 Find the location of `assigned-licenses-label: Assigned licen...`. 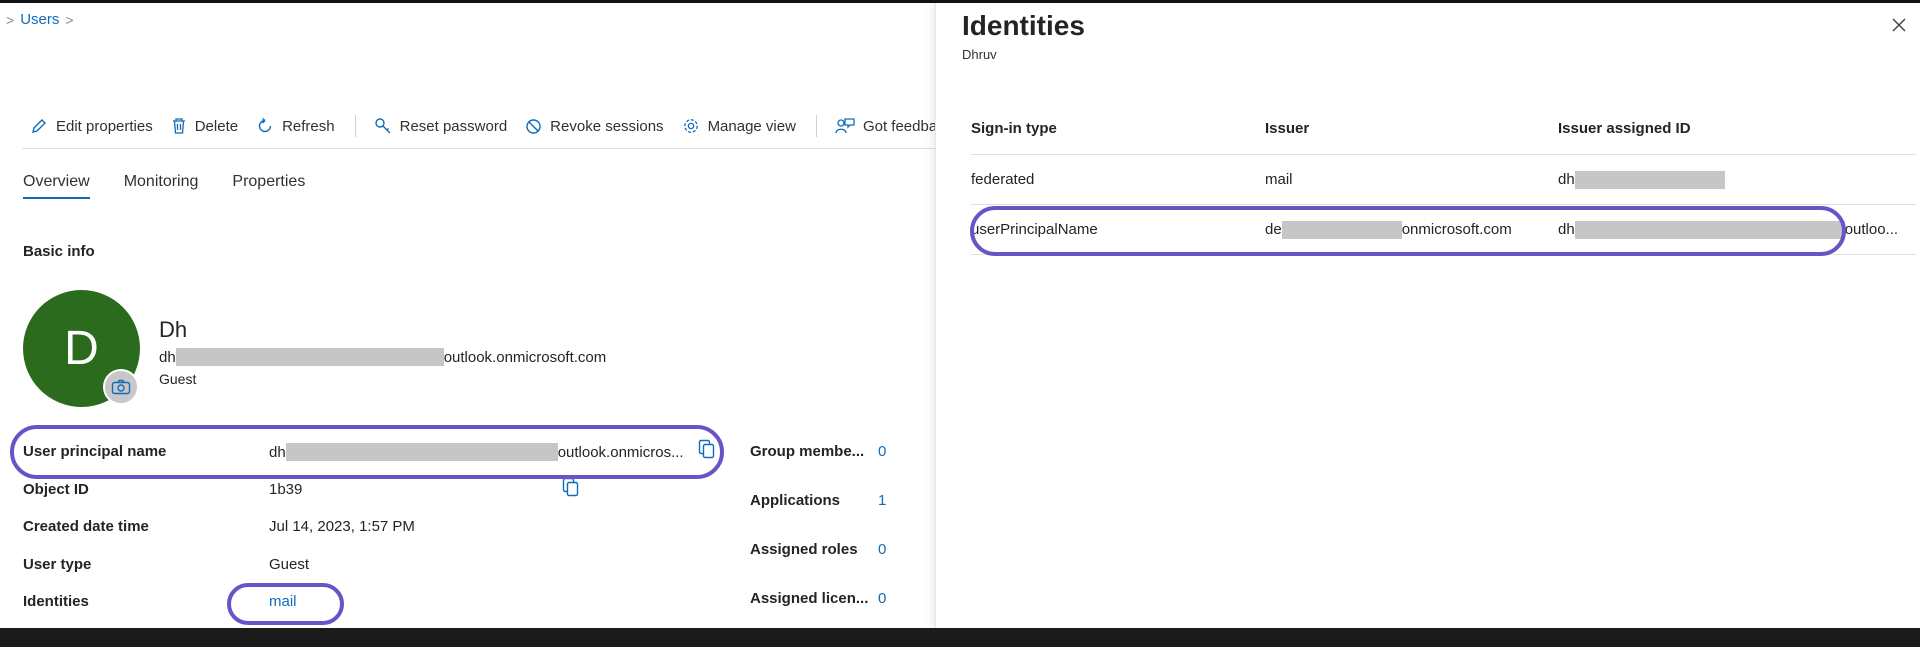

assigned-licenses-label: Assigned licen... is located at coordinates (809, 598).